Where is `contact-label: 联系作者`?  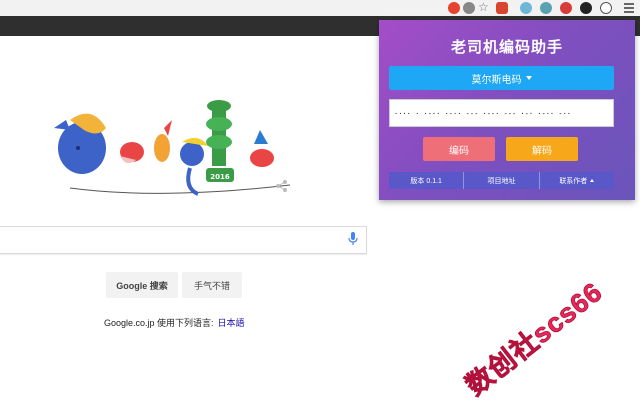 contact-label: 联系作者 is located at coordinates (573, 181).